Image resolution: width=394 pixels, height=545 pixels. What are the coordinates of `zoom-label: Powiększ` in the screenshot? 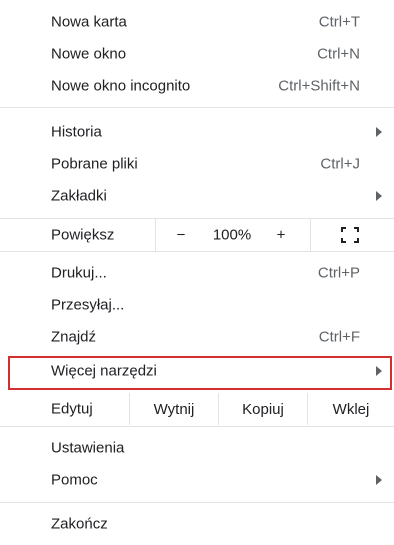 It's located at (83, 235).